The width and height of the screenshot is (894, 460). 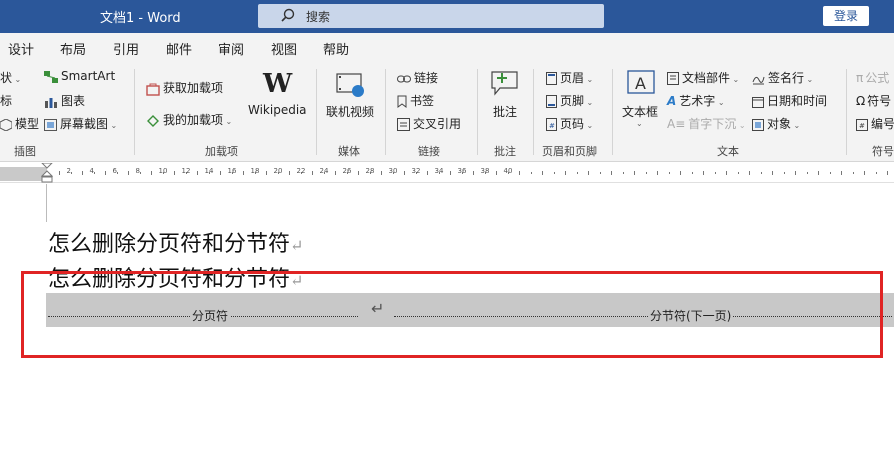 What do you see at coordinates (255, 171) in the screenshot?
I see `ruler-number: 18` at bounding box center [255, 171].